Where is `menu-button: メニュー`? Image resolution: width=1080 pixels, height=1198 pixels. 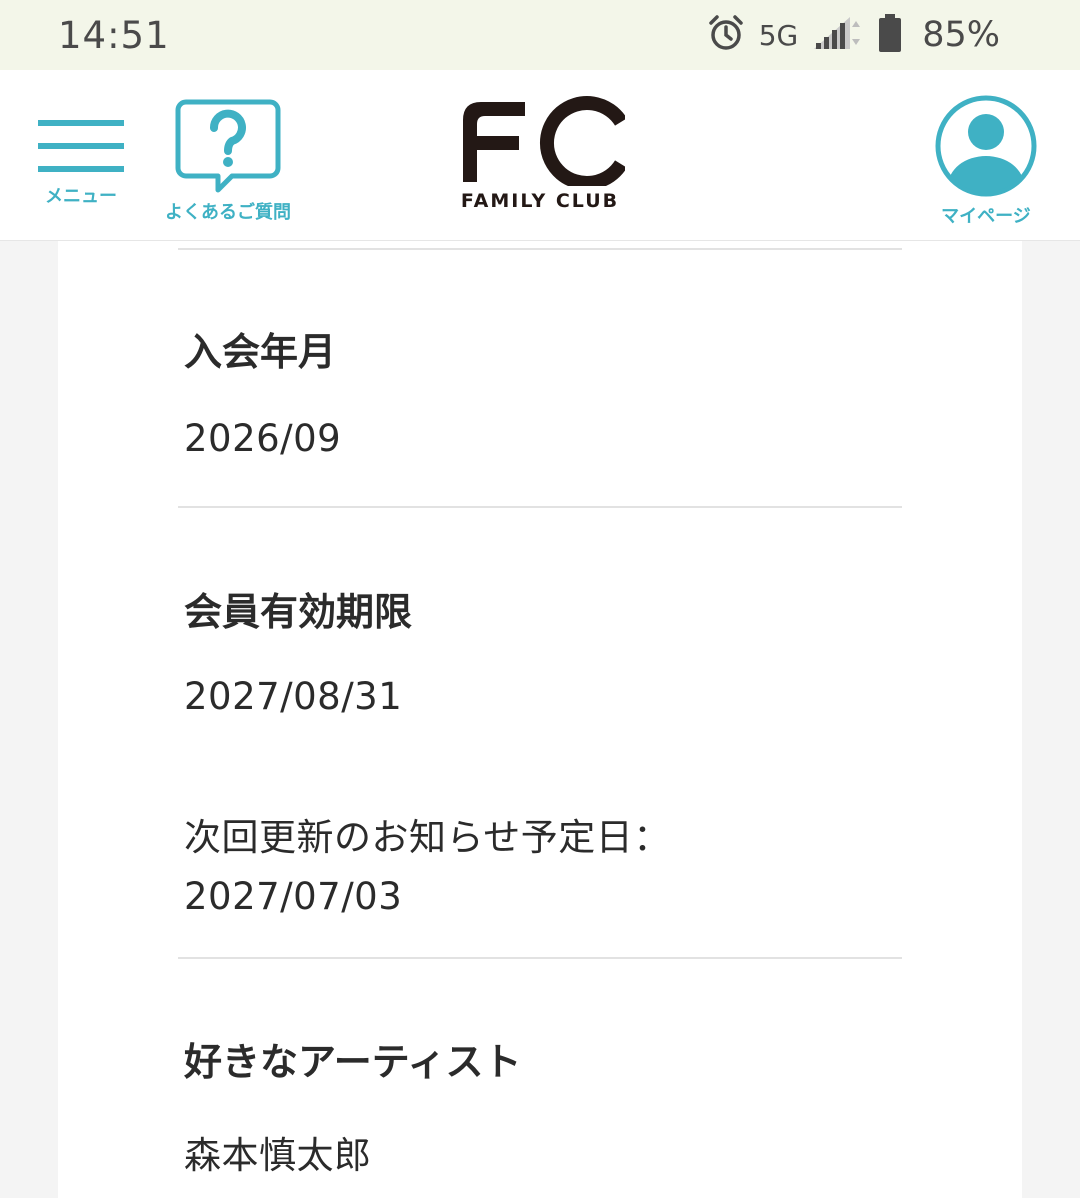
menu-button: メニュー is located at coordinates (81, 163).